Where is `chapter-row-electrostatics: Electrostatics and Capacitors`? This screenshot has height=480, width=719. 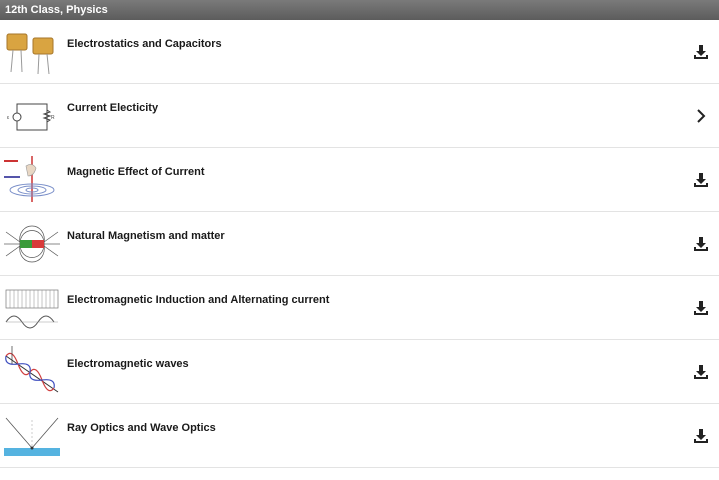
chapter-row-electrostatics: Electrostatics and Capacitors is located at coordinates (359, 52).